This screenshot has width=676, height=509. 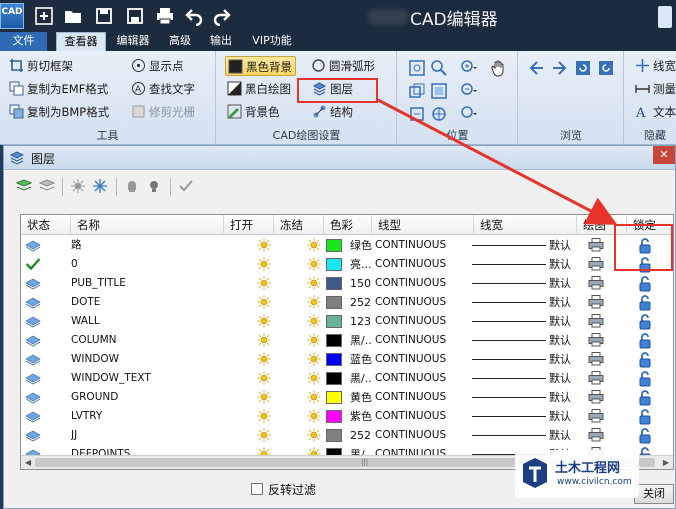 I want to click on pan-hand-icon, so click(x=499, y=68).